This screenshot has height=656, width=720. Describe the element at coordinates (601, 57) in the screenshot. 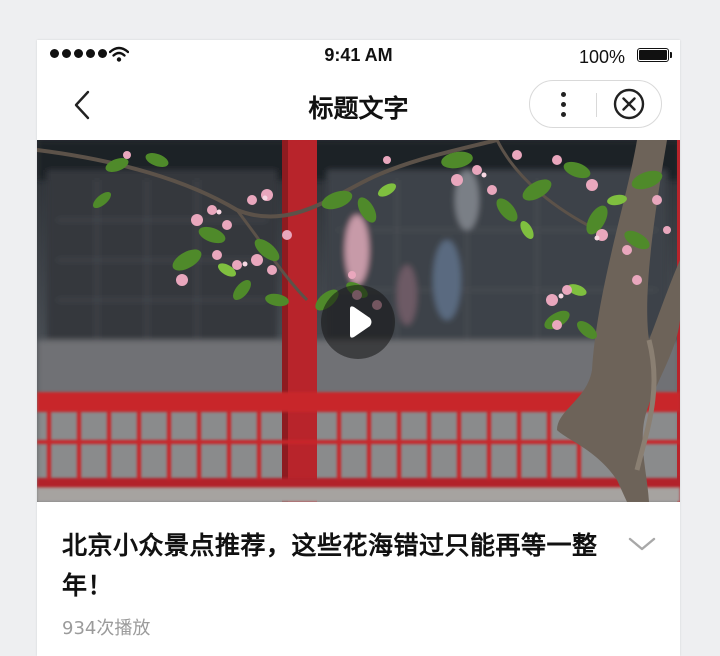

I see `battery-percentage: 100%` at that location.